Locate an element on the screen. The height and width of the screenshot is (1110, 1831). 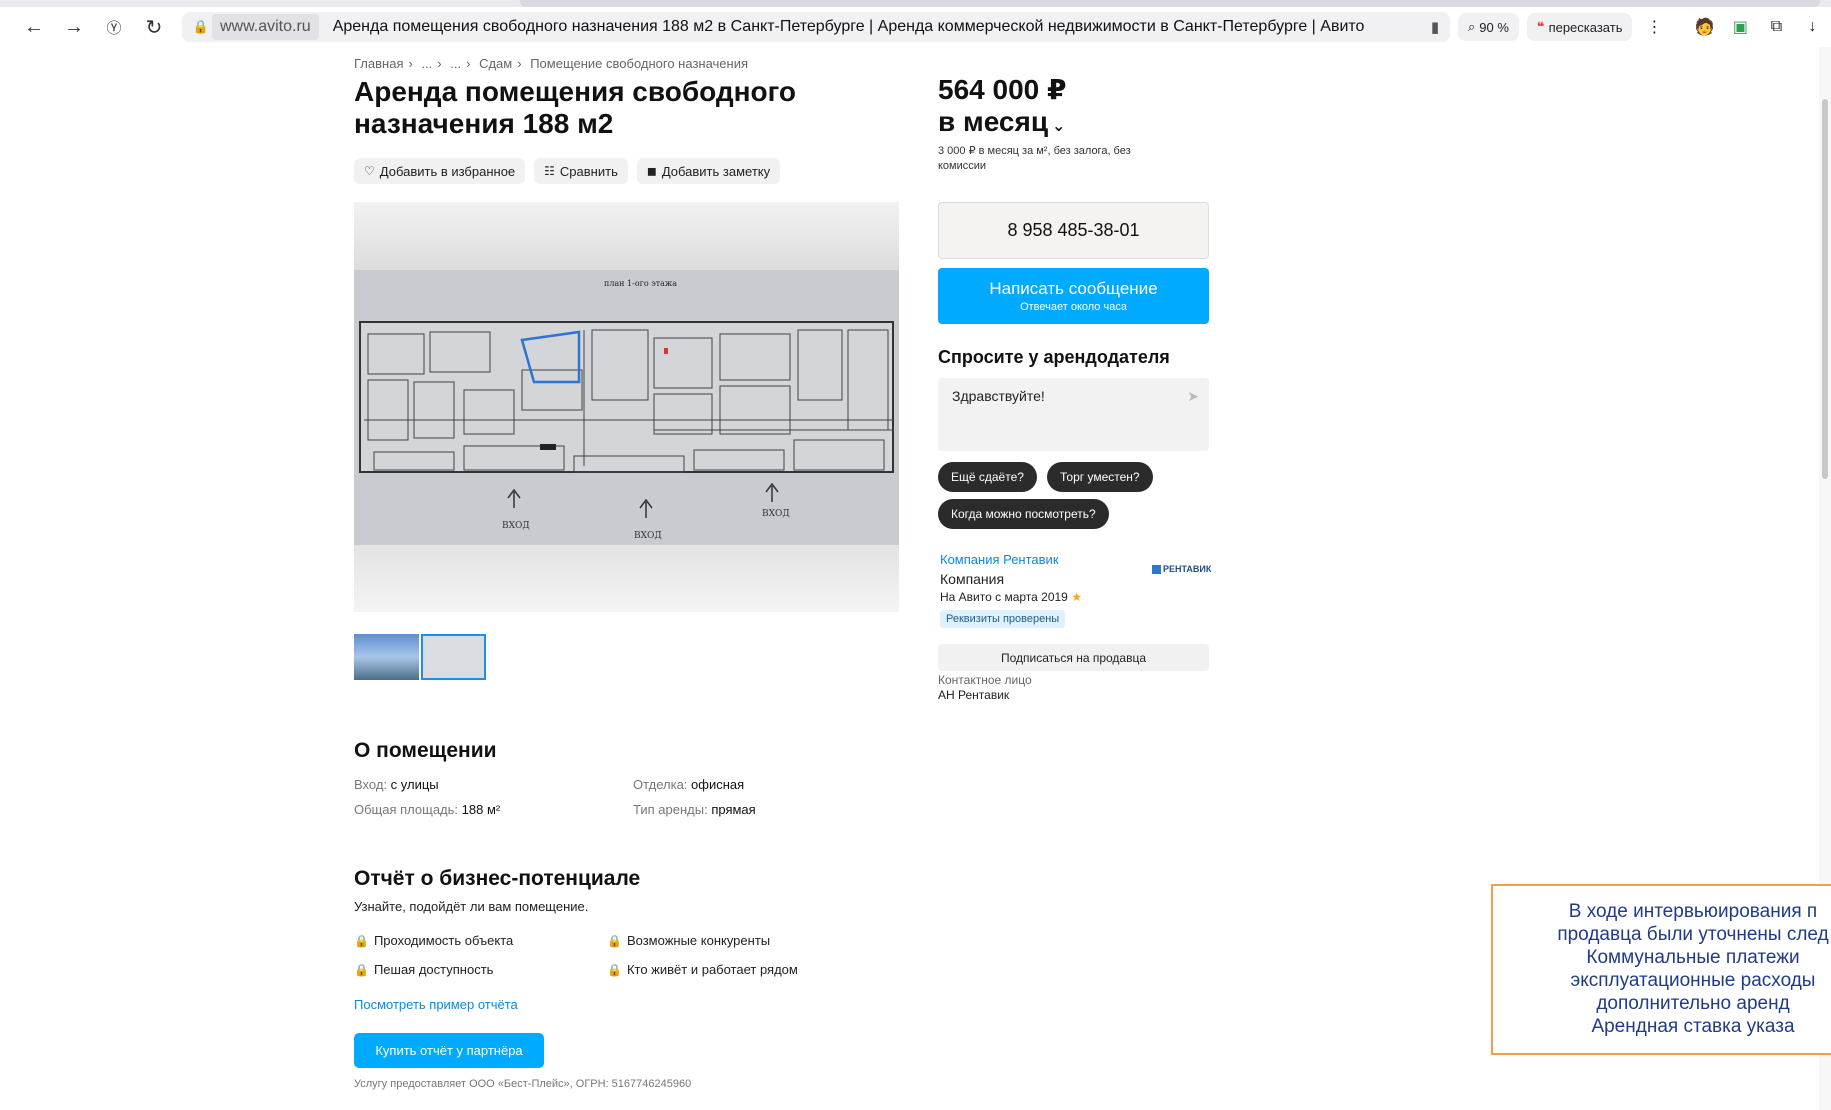
report-feature: 🔒 Возможные конкуренты is located at coordinates (688, 940).